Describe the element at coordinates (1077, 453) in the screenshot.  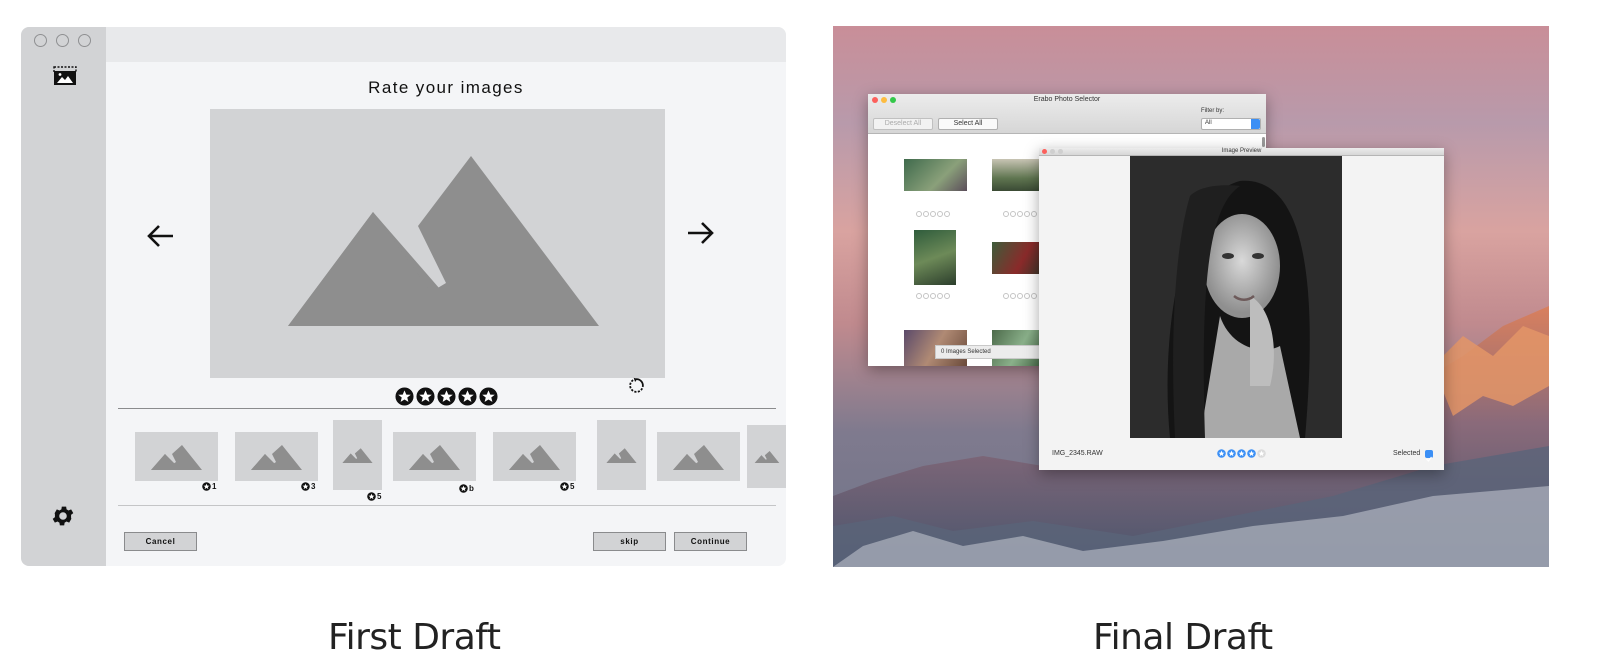
I see `filename-label: IMG_2345.RAW` at that location.